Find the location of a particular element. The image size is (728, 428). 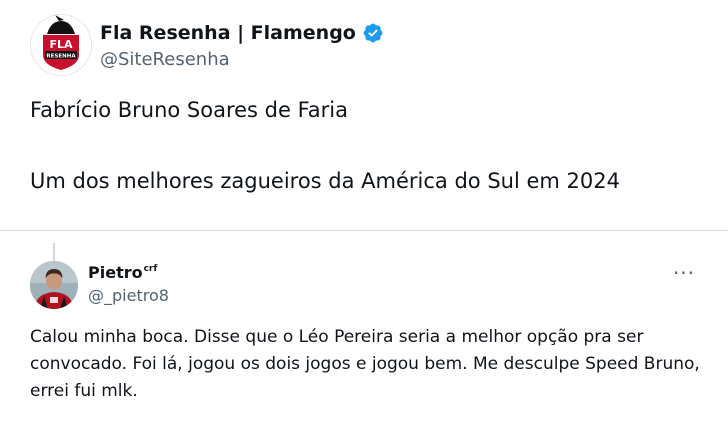

author-name-row: Fla Resenha | Flamengo is located at coordinates (242, 33).